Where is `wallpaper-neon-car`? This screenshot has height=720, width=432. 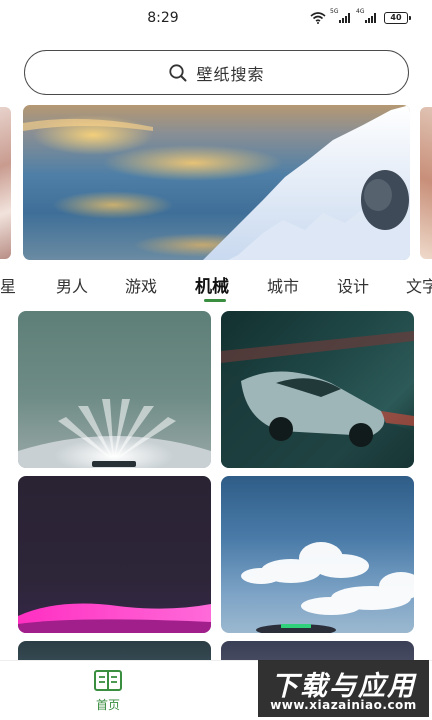
wallpaper-neon-car is located at coordinates (114, 618).